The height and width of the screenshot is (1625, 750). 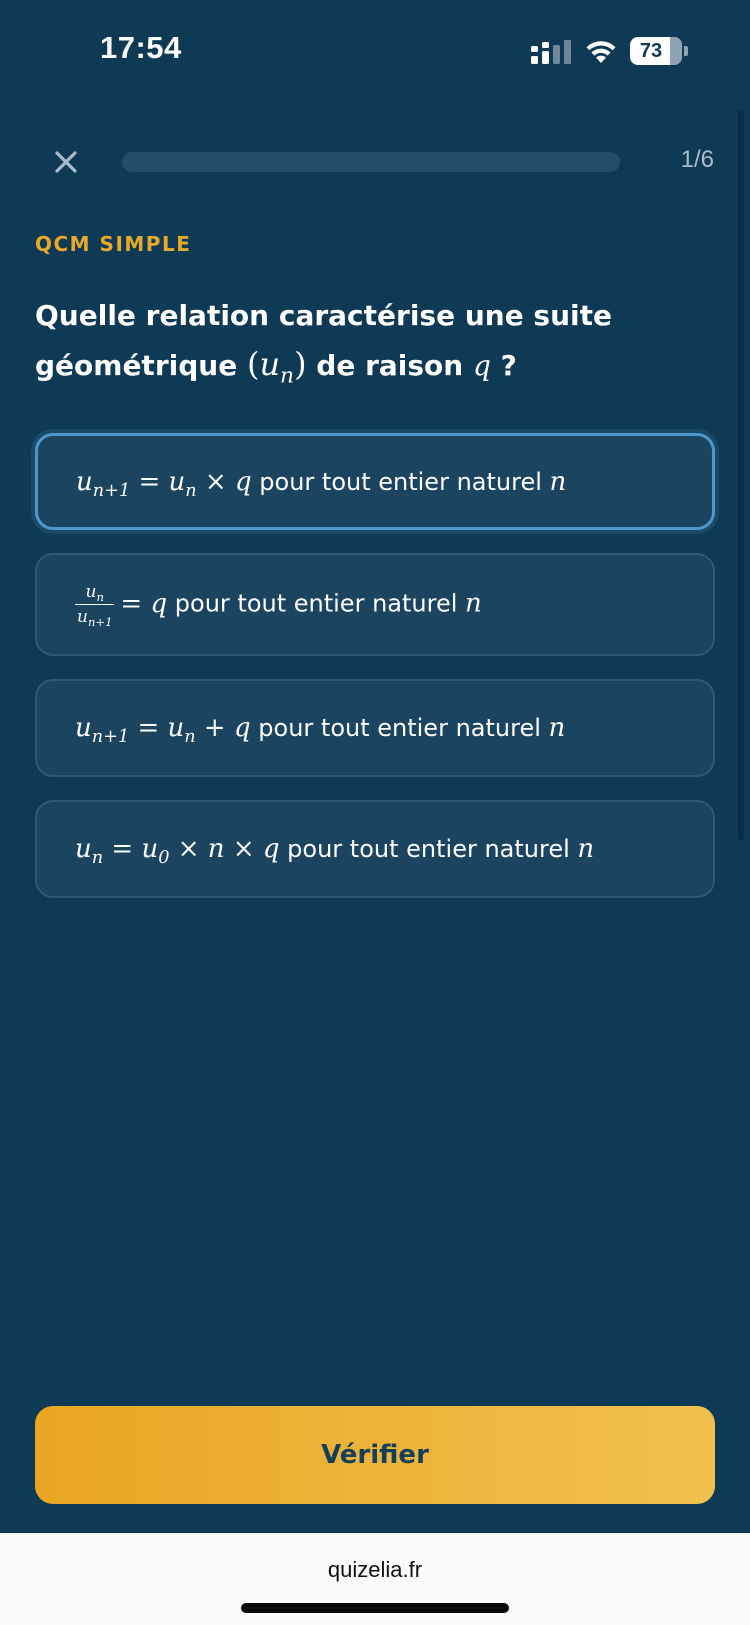 What do you see at coordinates (177, 851) in the screenshot?
I see `formula: un = u0 × n × q` at bounding box center [177, 851].